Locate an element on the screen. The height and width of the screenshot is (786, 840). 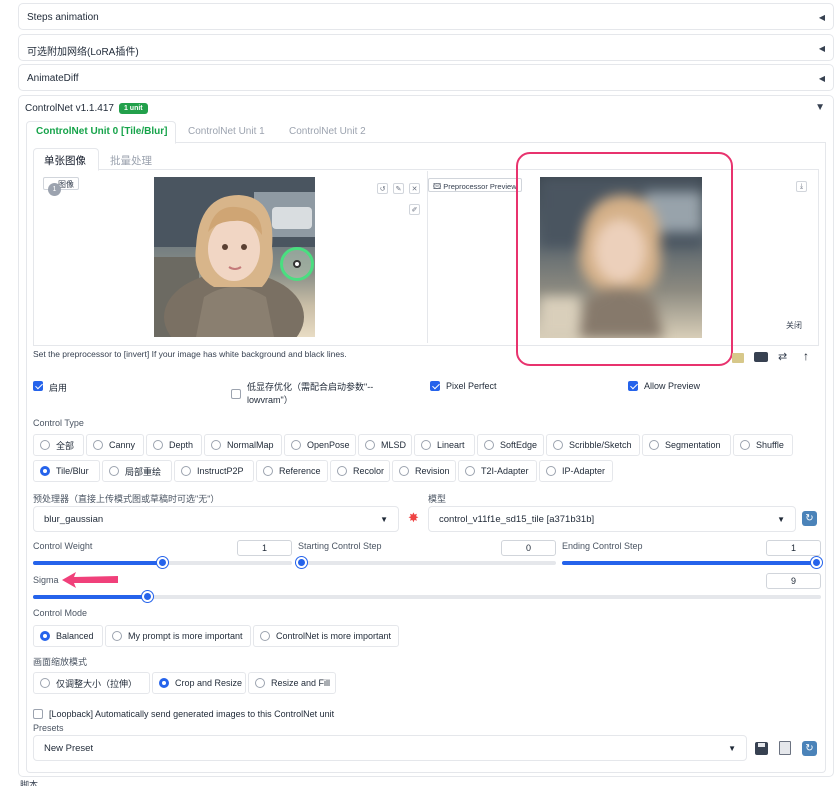
refresh-presets-icon: ↻ is located at coordinates (809, 748).